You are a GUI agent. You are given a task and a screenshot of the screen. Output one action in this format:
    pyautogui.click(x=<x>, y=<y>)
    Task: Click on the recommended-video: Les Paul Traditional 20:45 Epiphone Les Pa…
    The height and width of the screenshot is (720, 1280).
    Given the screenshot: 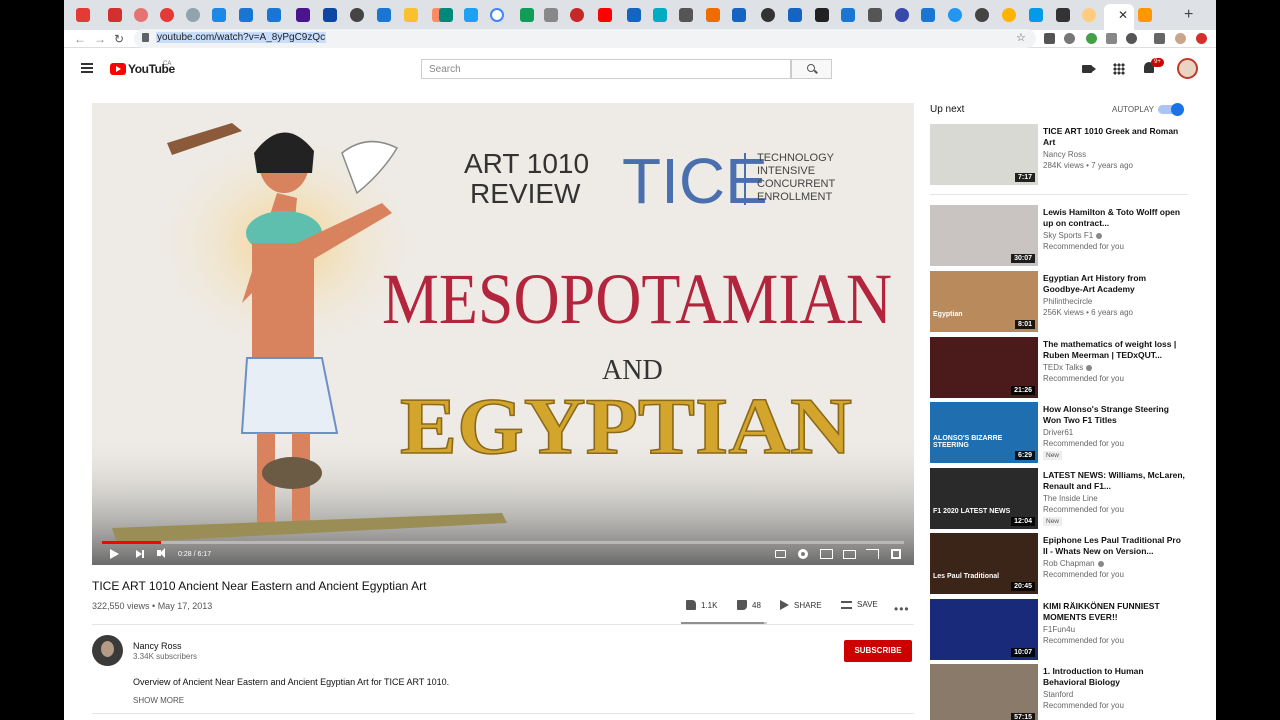 What is the action you would take?
    pyautogui.click(x=1060, y=564)
    